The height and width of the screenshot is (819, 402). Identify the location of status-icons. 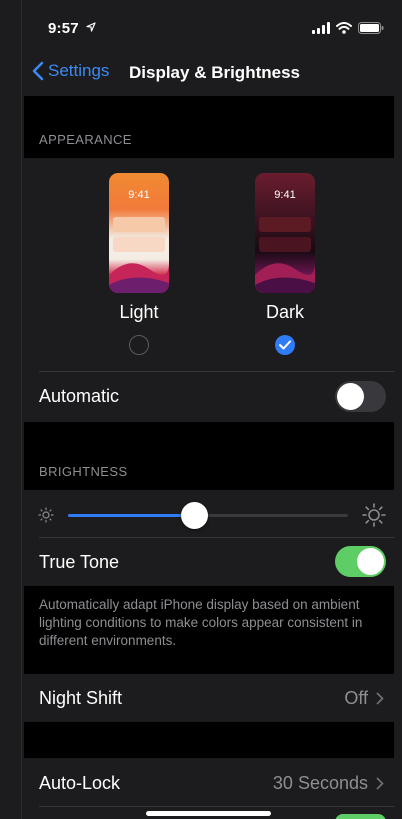
(348, 28).